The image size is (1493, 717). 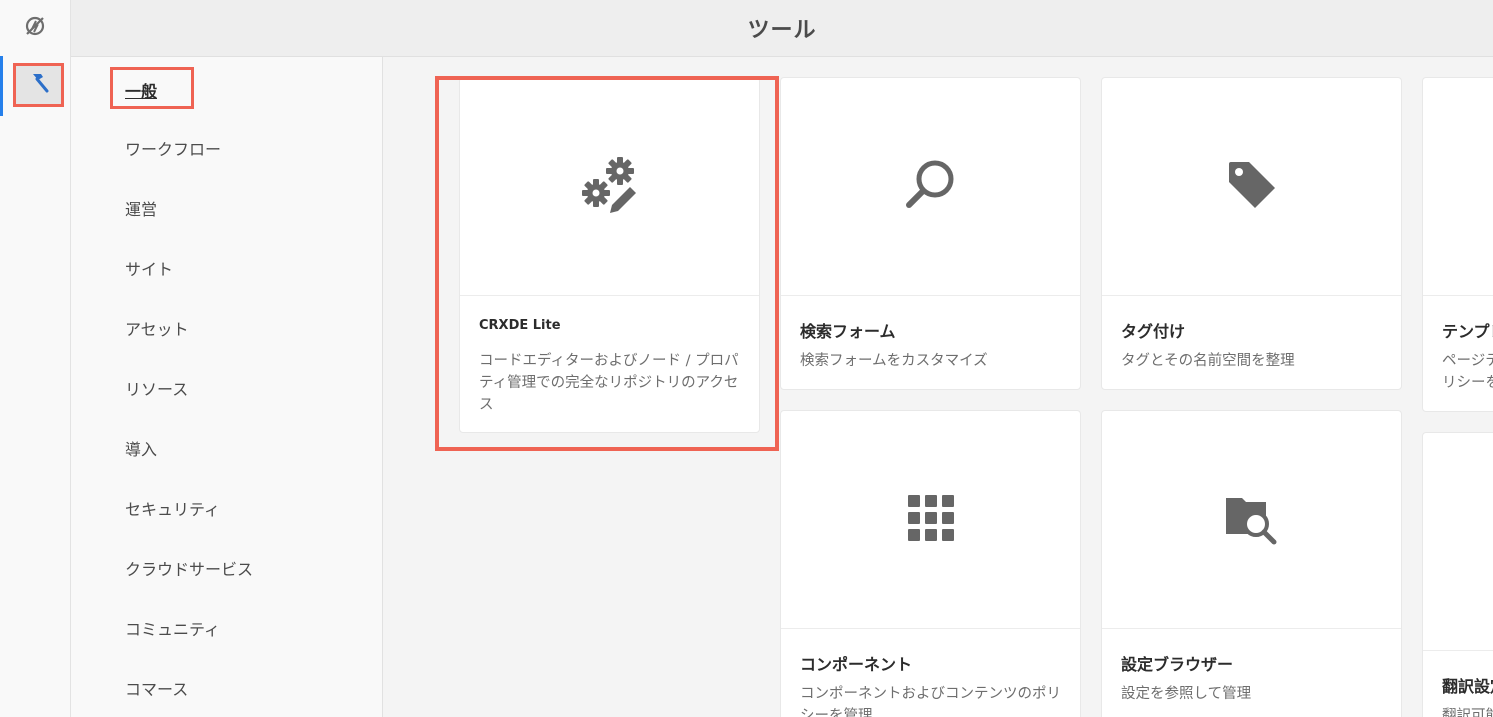 What do you see at coordinates (157, 328) in the screenshot?
I see `category-item: アセット` at bounding box center [157, 328].